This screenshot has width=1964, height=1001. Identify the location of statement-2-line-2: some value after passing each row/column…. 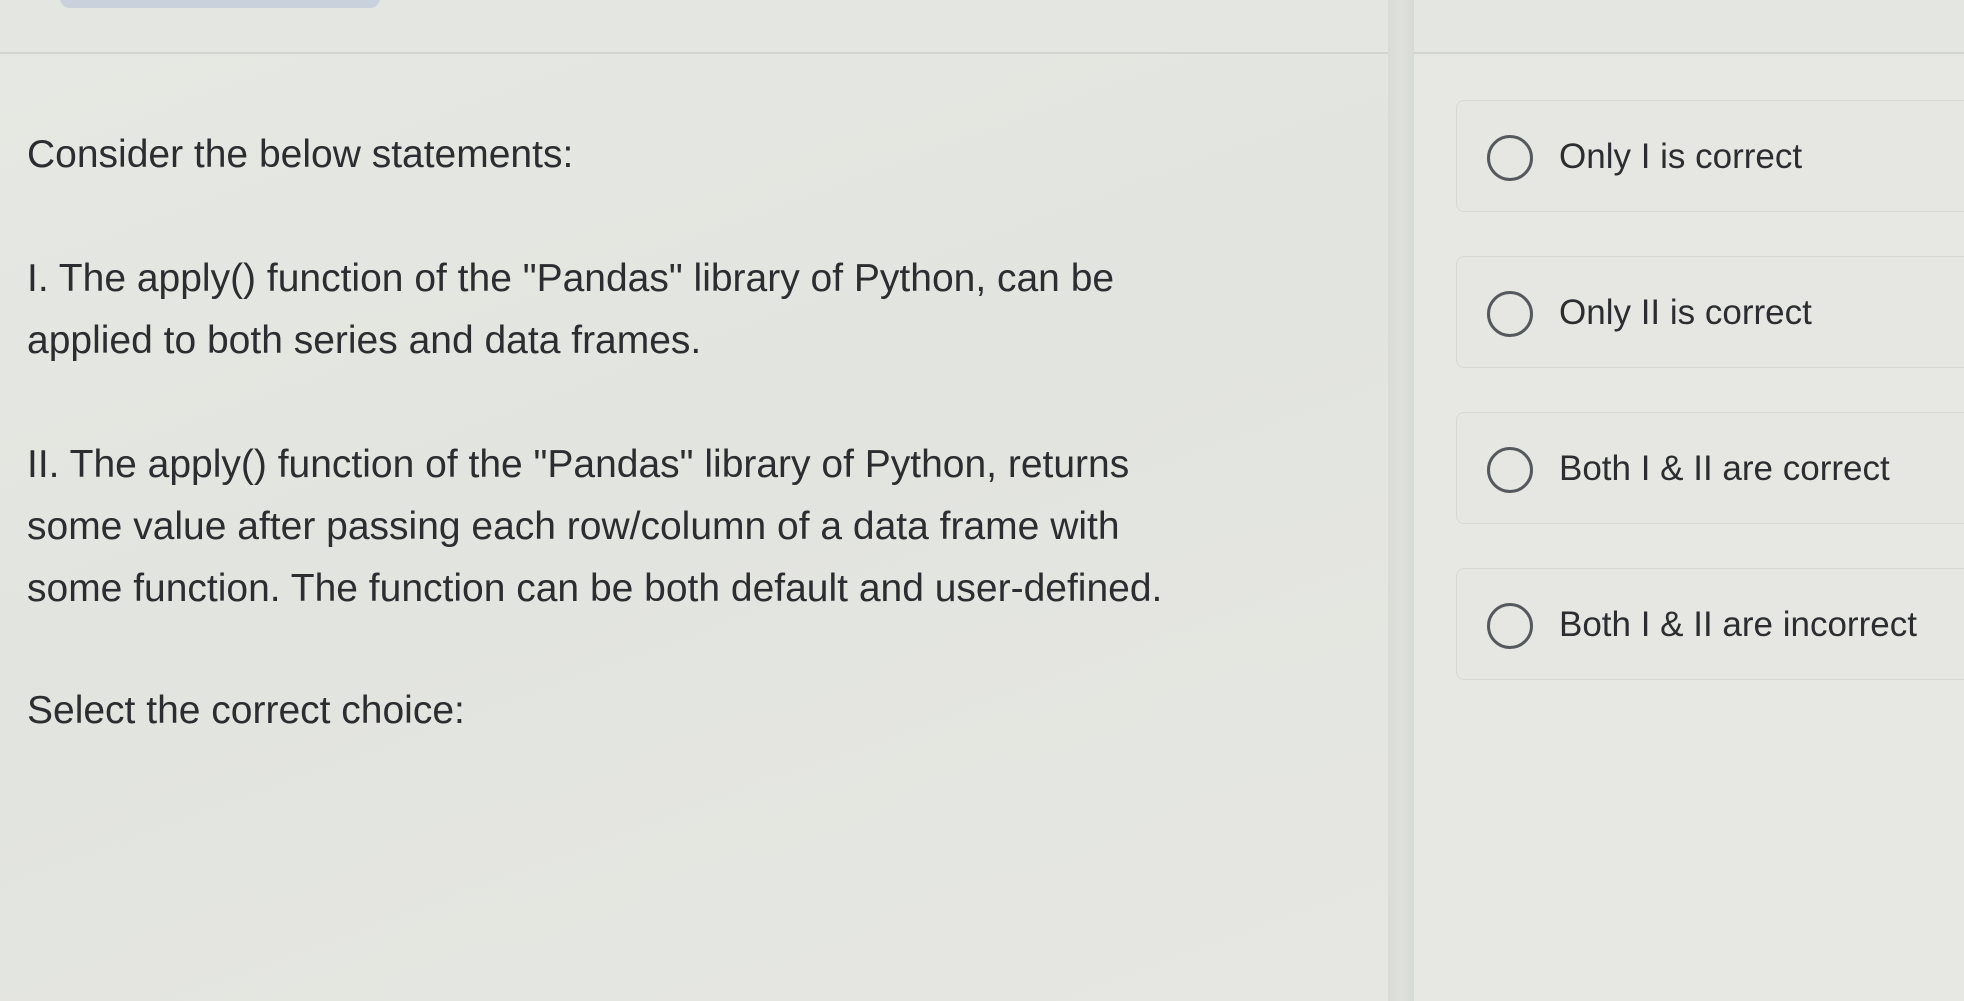
(573, 526).